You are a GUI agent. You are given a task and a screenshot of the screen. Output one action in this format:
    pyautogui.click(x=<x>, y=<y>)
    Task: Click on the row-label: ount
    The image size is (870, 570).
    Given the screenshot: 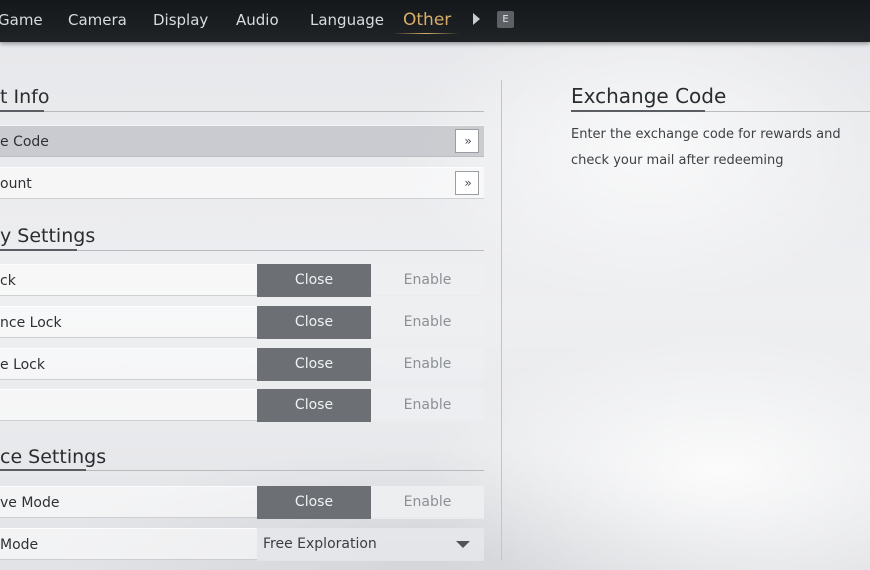 What is the action you would take?
    pyautogui.click(x=16, y=184)
    